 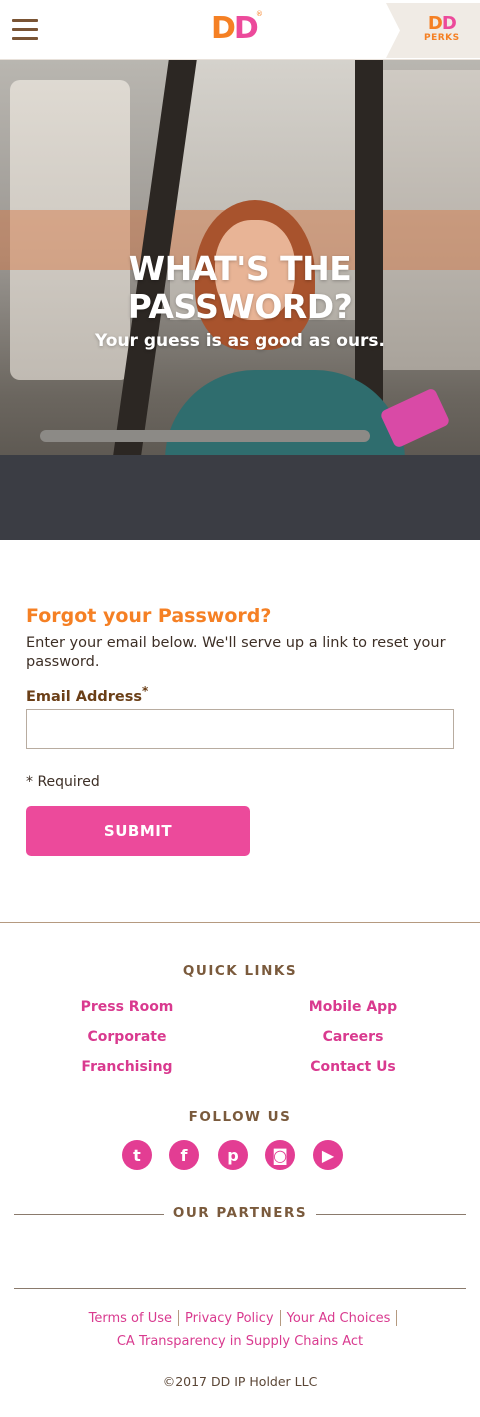 I want to click on pinterest-icon: p, so click(x=233, y=1155).